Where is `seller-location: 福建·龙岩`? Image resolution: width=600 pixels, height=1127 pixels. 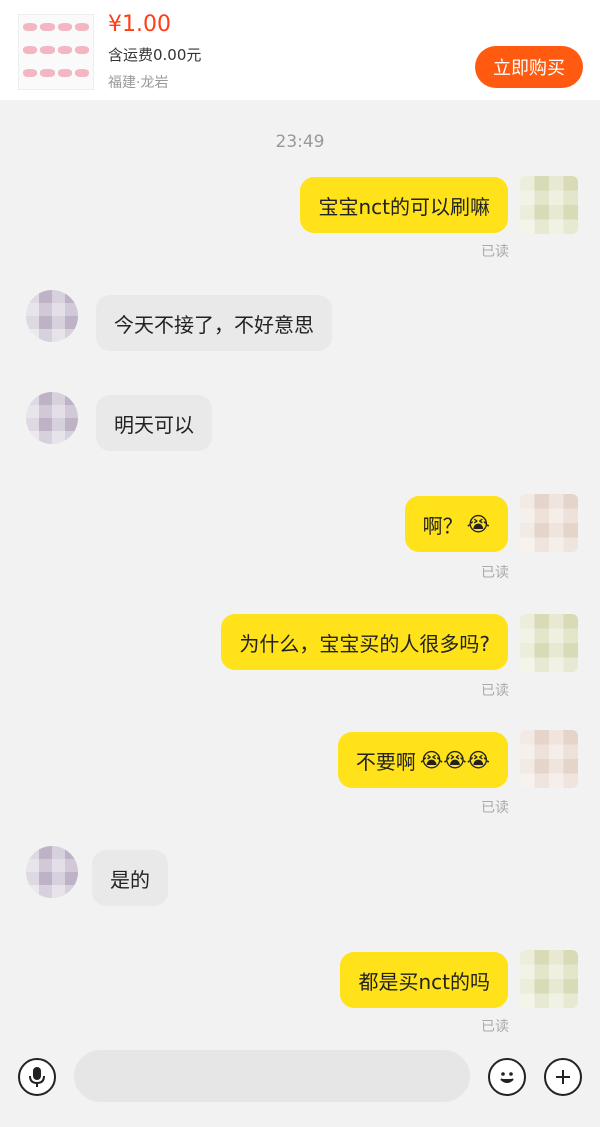
seller-location: 福建·龙岩 is located at coordinates (138, 83).